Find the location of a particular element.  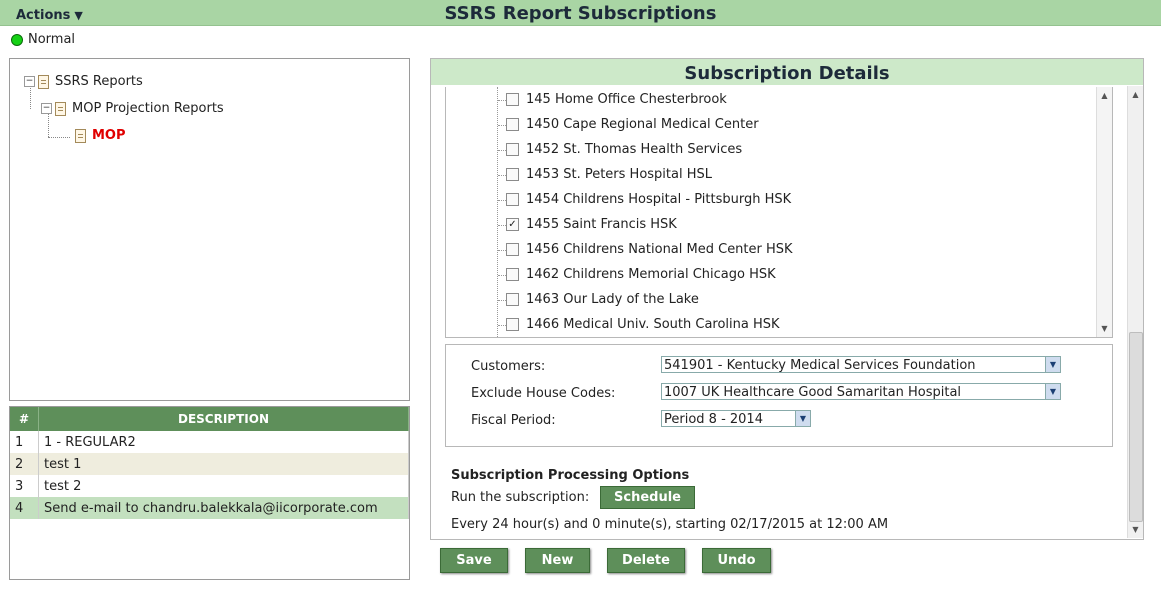

fiscal-period-dropdown: Period 8 - 2014 ▼ is located at coordinates (736, 418).